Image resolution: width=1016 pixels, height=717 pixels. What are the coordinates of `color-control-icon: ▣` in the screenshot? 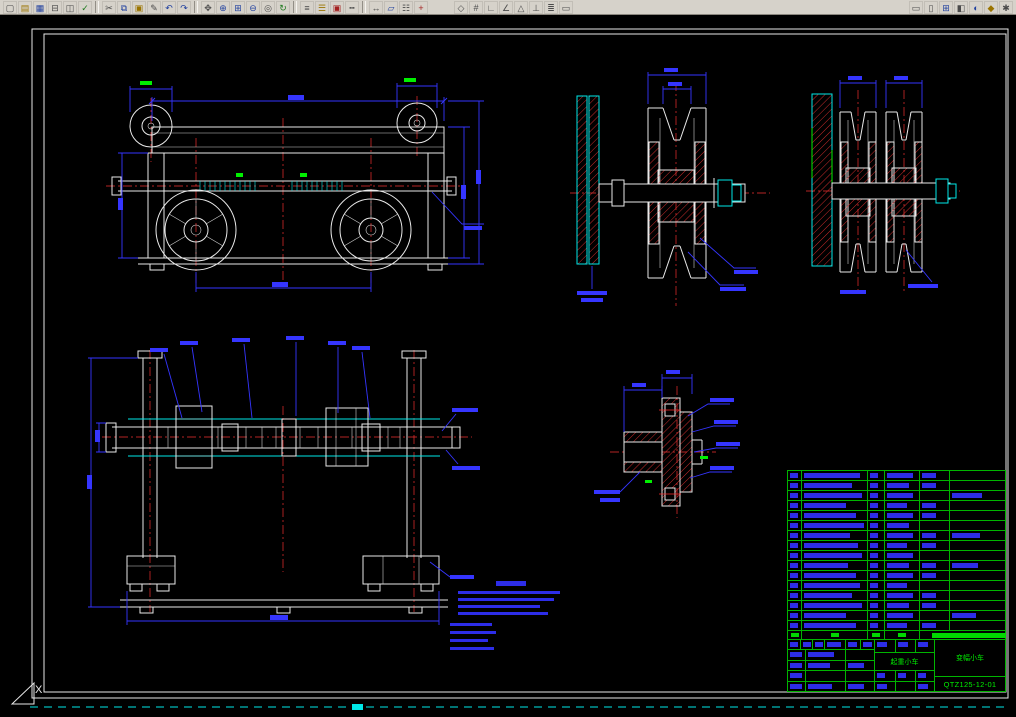 It's located at (337, 7).